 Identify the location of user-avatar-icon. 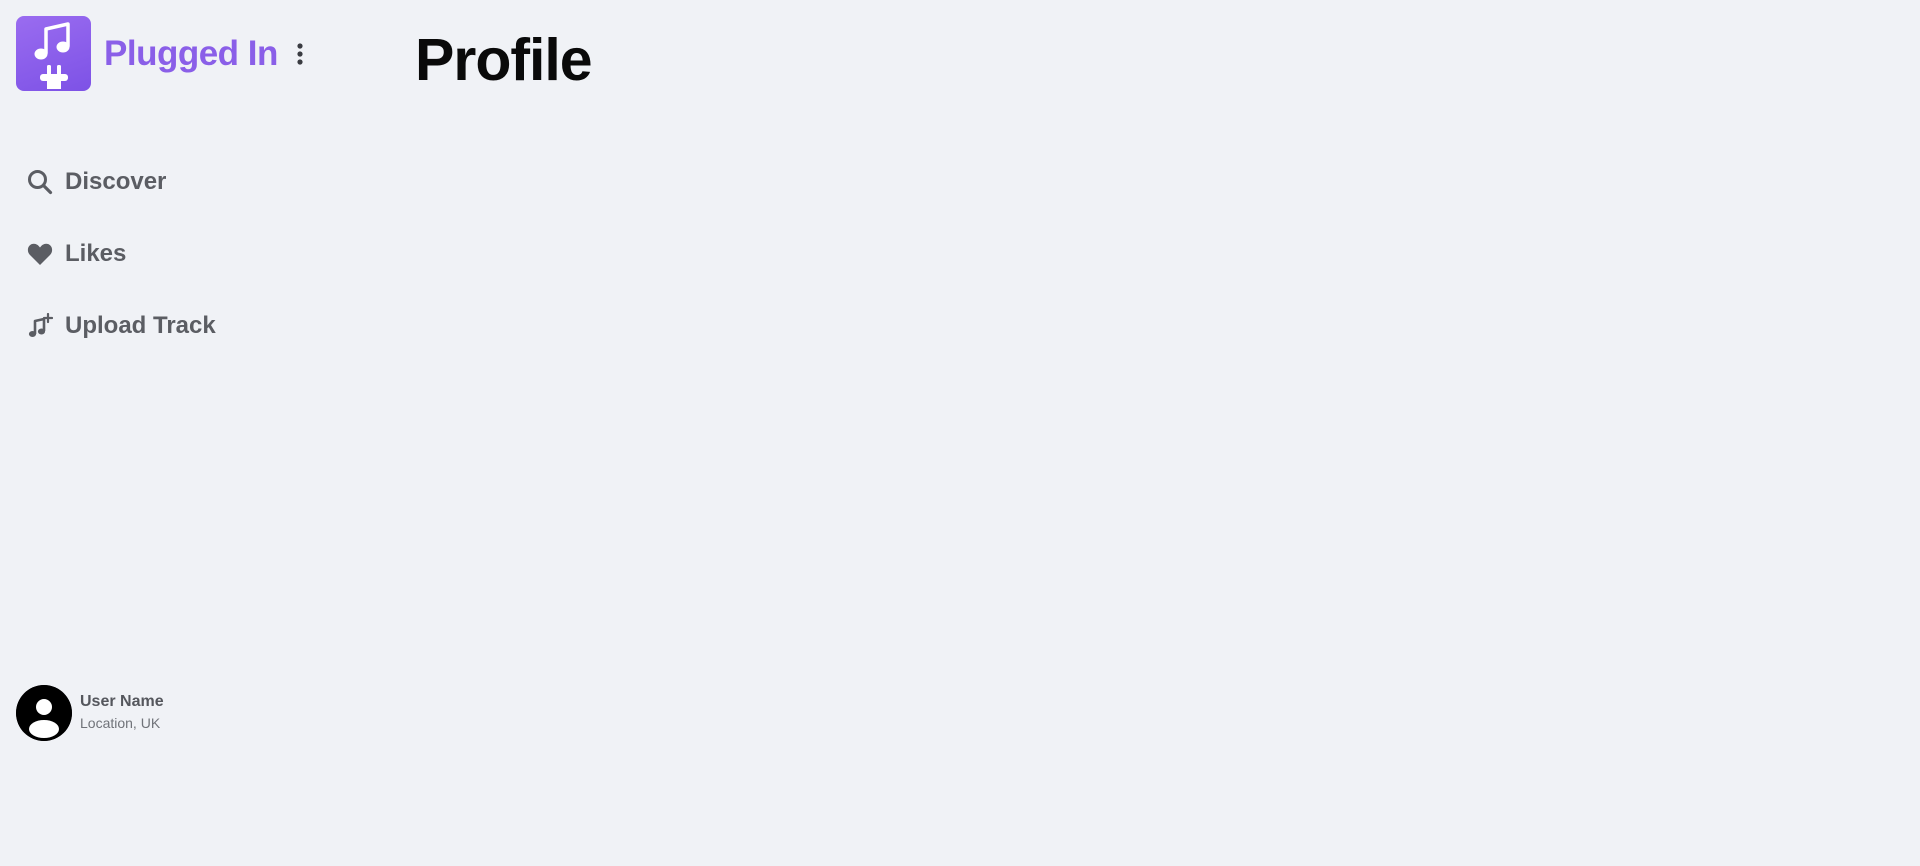
(44, 713).